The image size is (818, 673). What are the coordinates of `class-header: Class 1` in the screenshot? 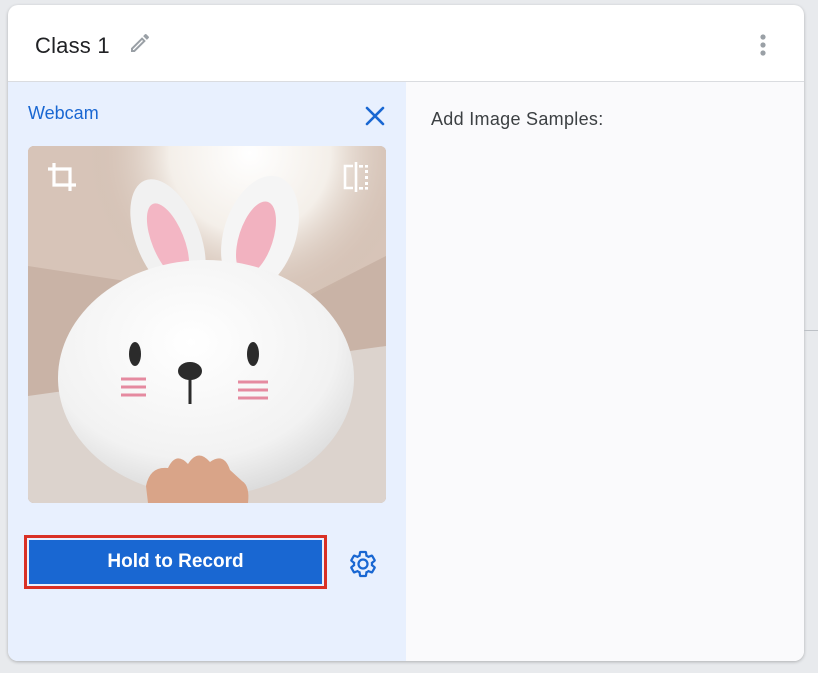 It's located at (406, 43).